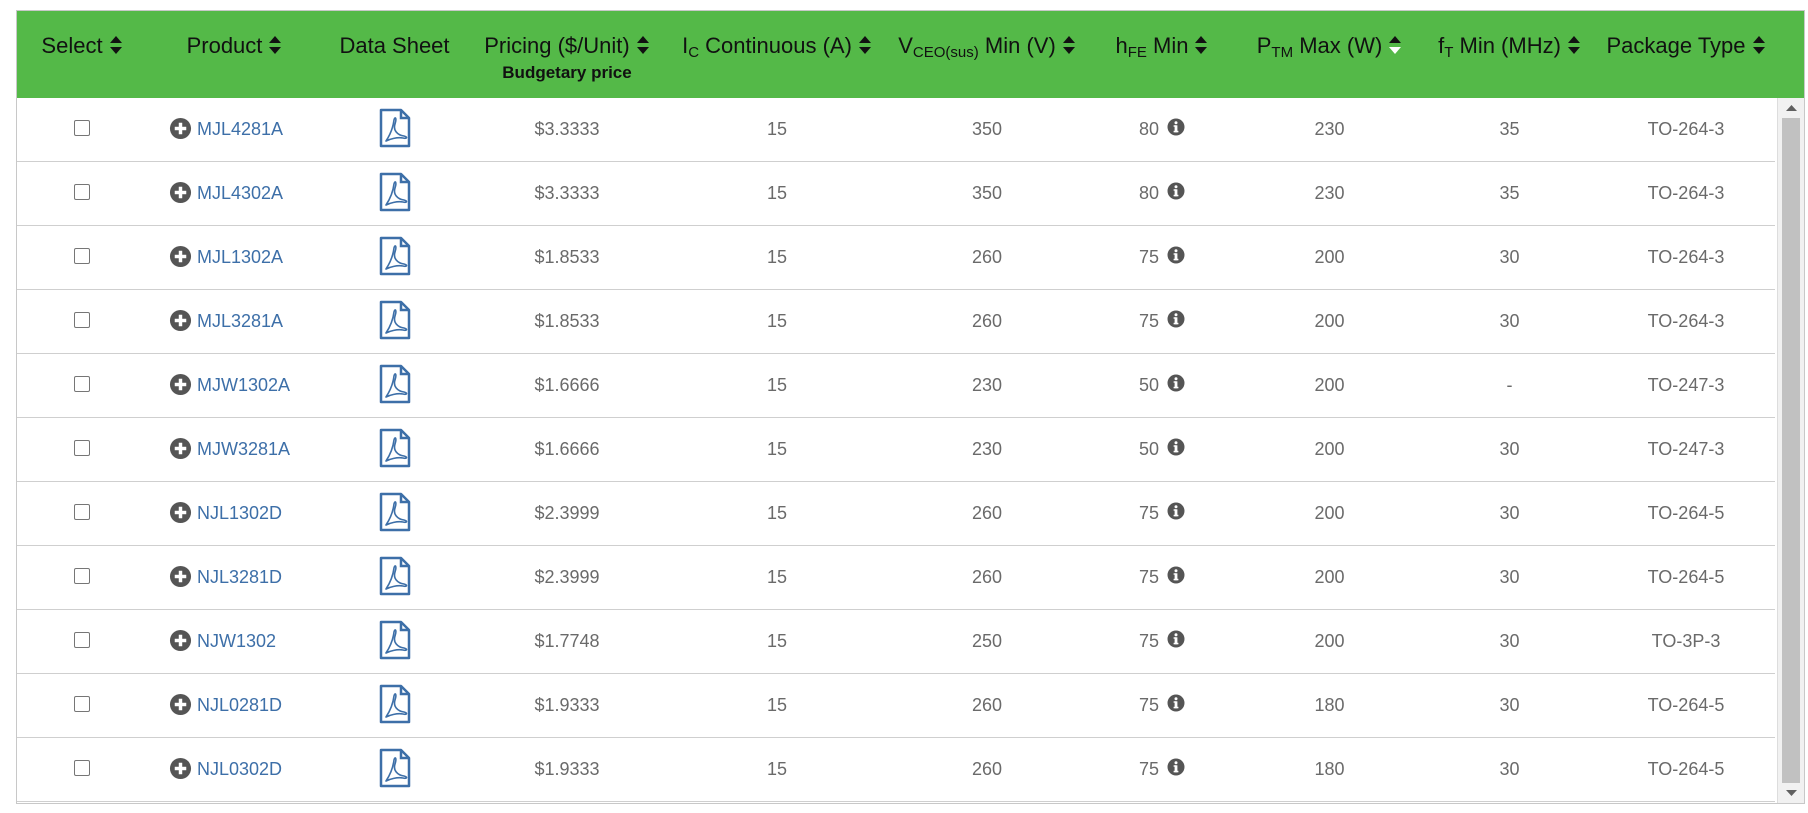 This screenshot has height=813, width=1808. I want to click on column-header-product: Product, so click(234, 54).